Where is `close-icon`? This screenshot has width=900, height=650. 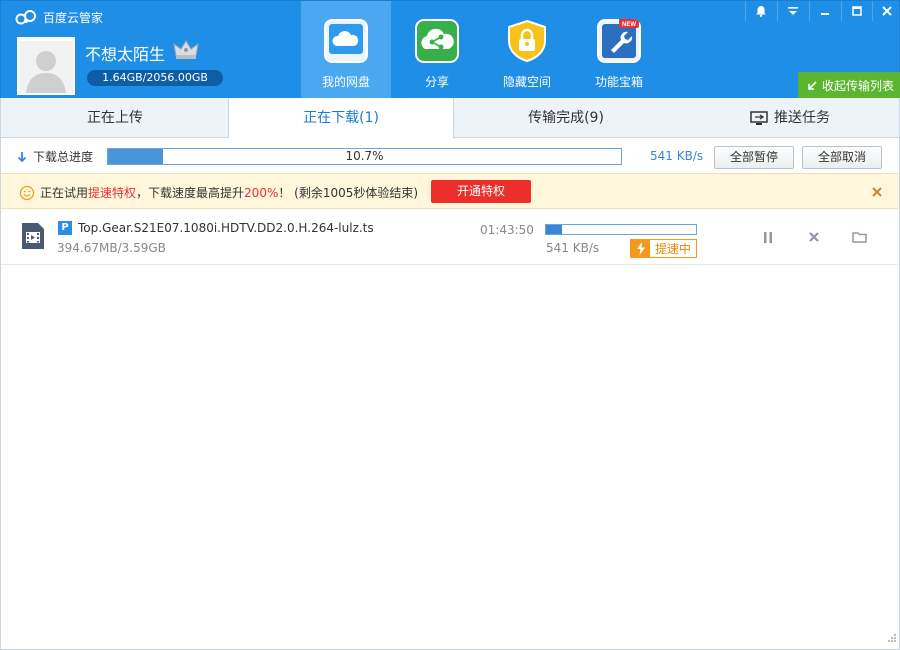
close-icon is located at coordinates (886, 11).